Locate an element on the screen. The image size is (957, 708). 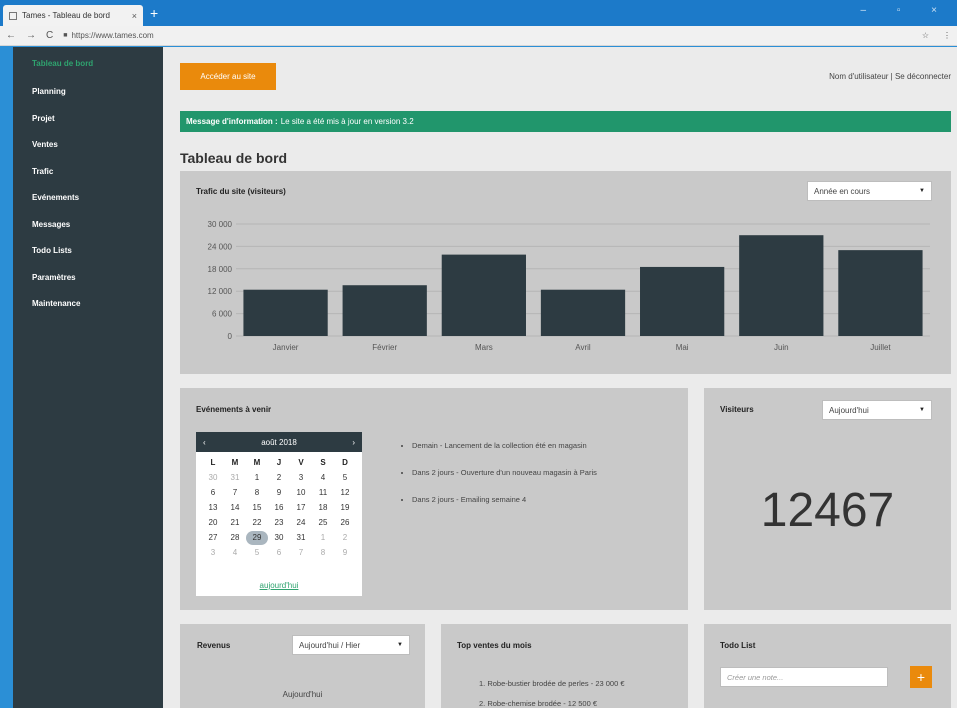
calendar-day: 12 is located at coordinates (345, 493).